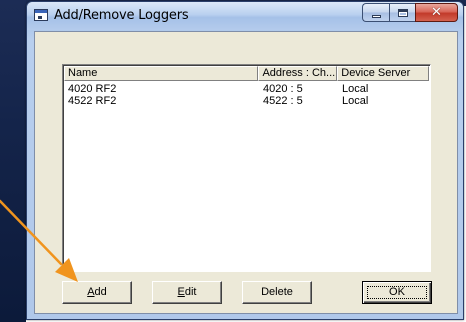  Describe the element at coordinates (121, 15) in the screenshot. I see `window-title: Add/Remove Loggers` at that location.